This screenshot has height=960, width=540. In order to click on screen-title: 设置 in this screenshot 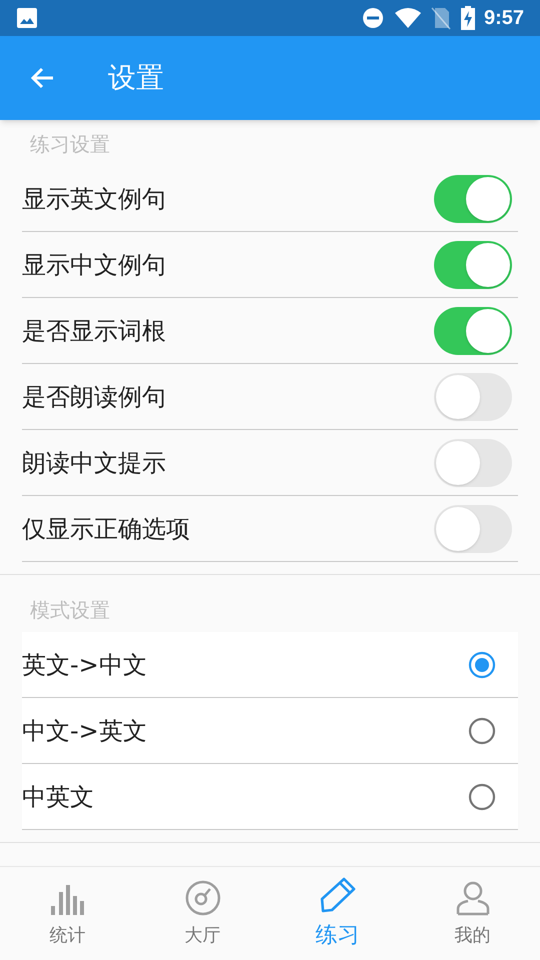, I will do `click(136, 78)`.